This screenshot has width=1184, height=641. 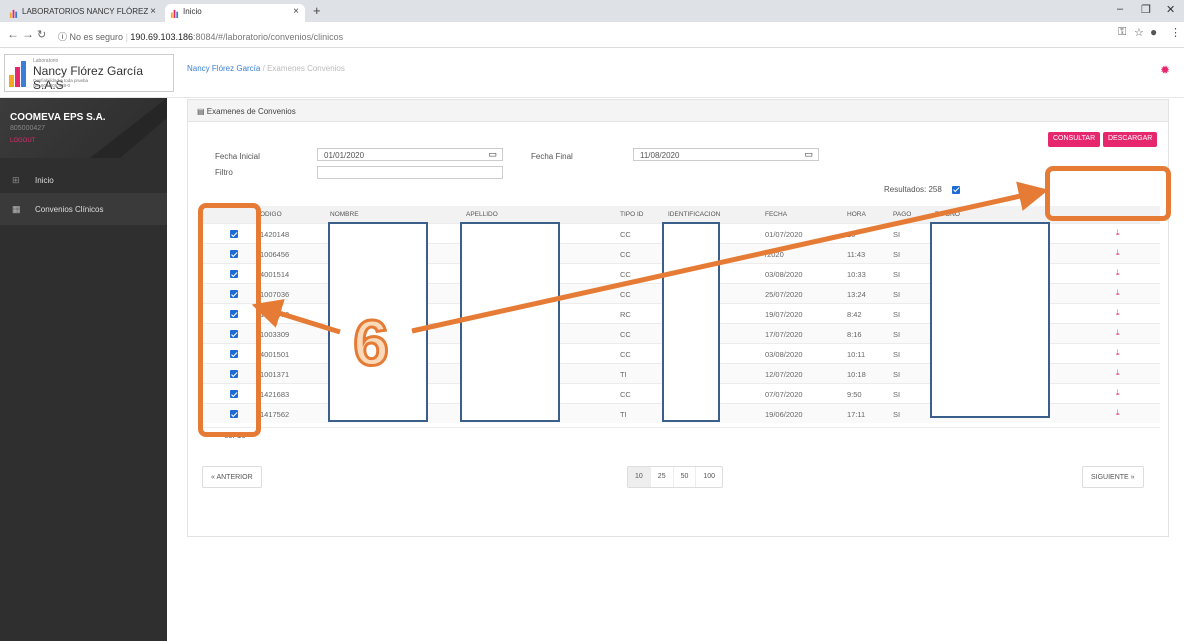 I want to click on cell-fecha: 25/07/2020, so click(x=784, y=294).